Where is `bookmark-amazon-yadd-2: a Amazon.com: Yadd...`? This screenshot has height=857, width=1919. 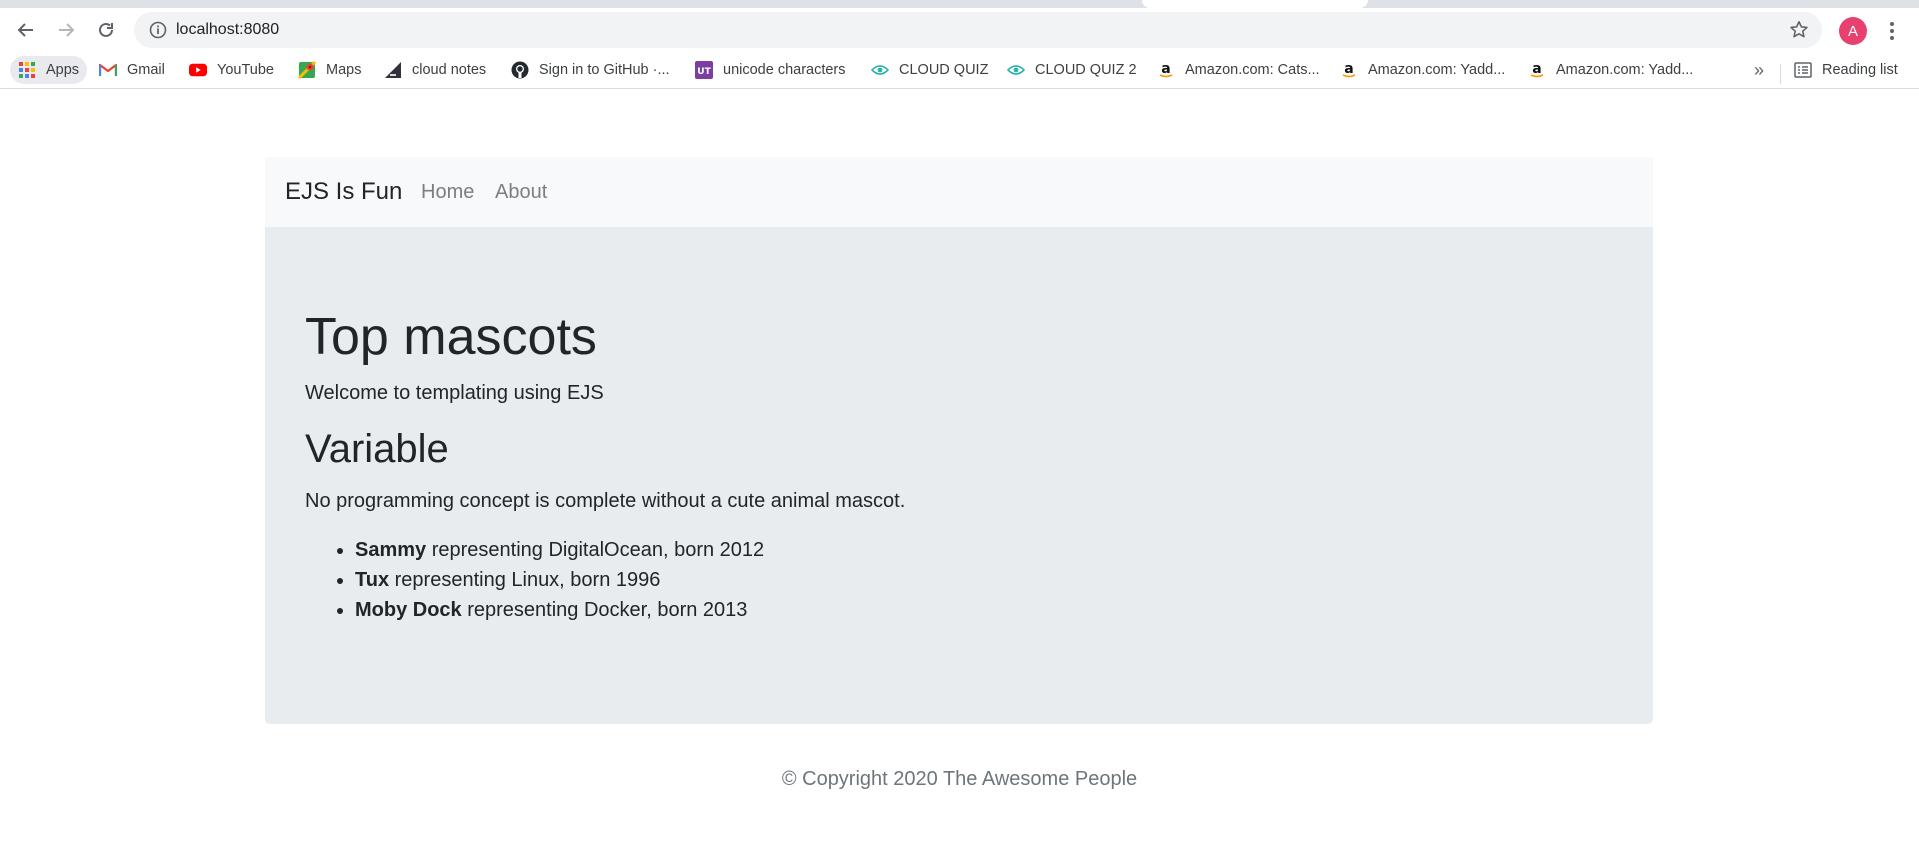 bookmark-amazon-yadd-2: a Amazon.com: Yadd... is located at coordinates (1610, 70).